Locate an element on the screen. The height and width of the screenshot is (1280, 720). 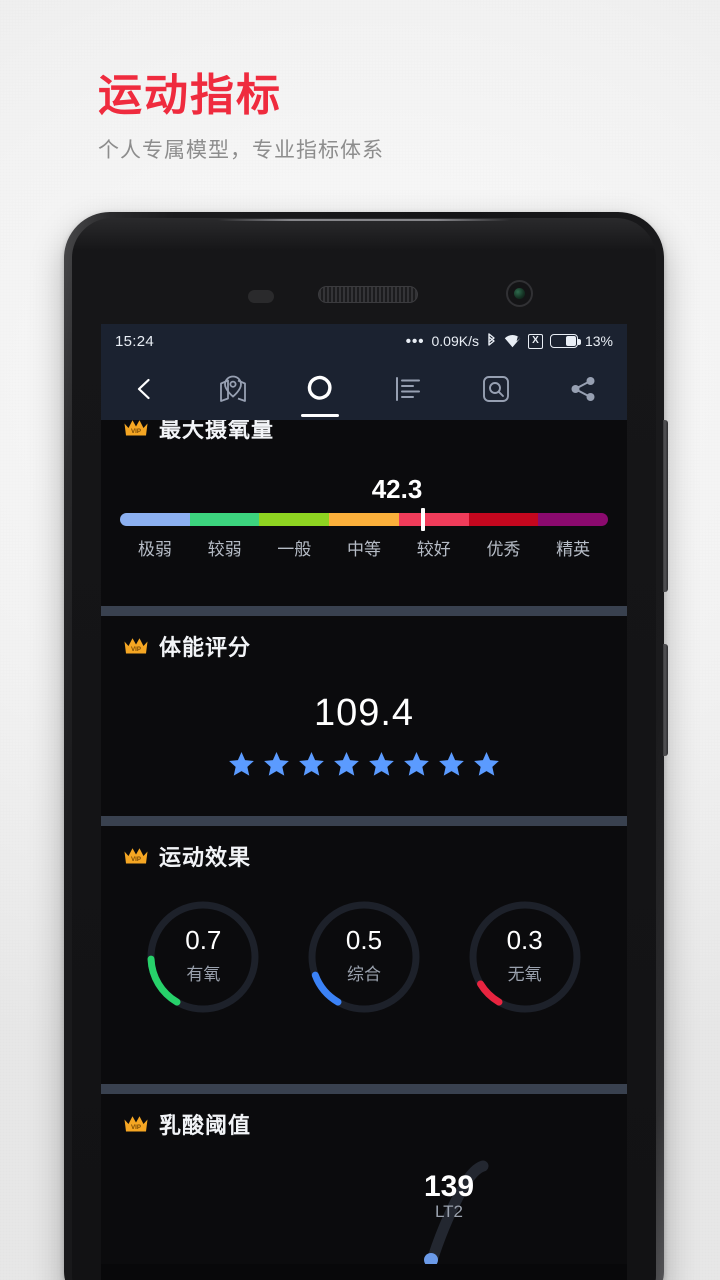
lactate-threshold-chart is located at coordinates (456, 1212).